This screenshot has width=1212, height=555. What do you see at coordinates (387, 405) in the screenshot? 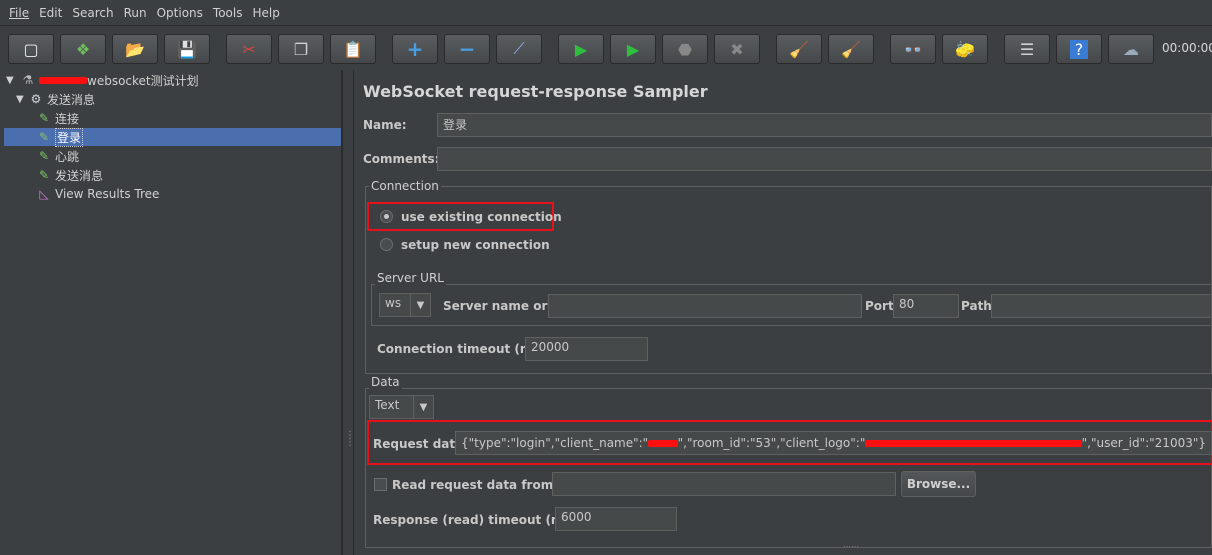
I see `data-type-value: Text` at bounding box center [387, 405].